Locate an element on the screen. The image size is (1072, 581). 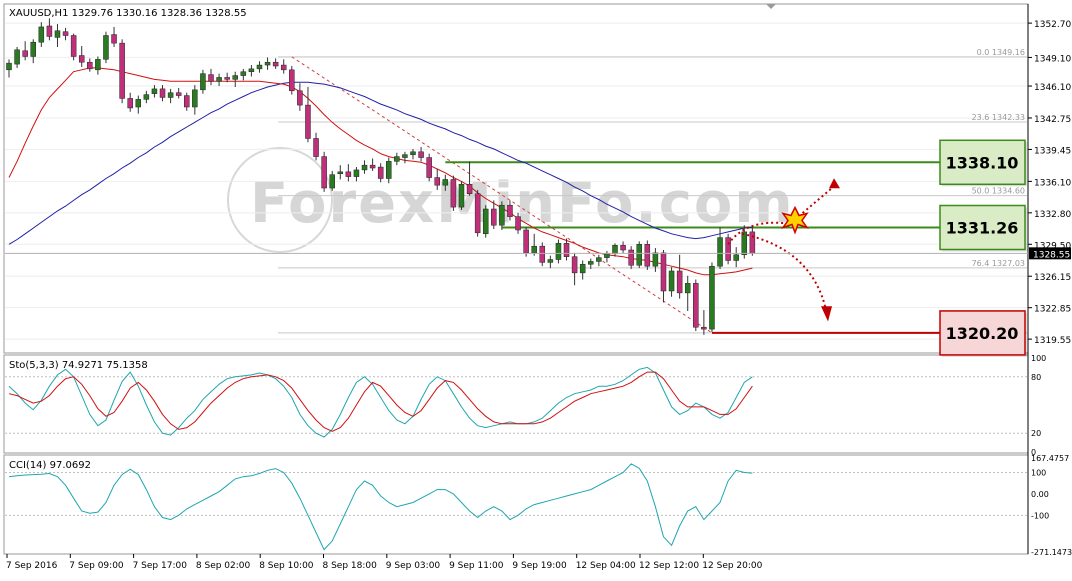
time-tick-label: 8 Sep 18:00 is located at coordinates (350, 566).